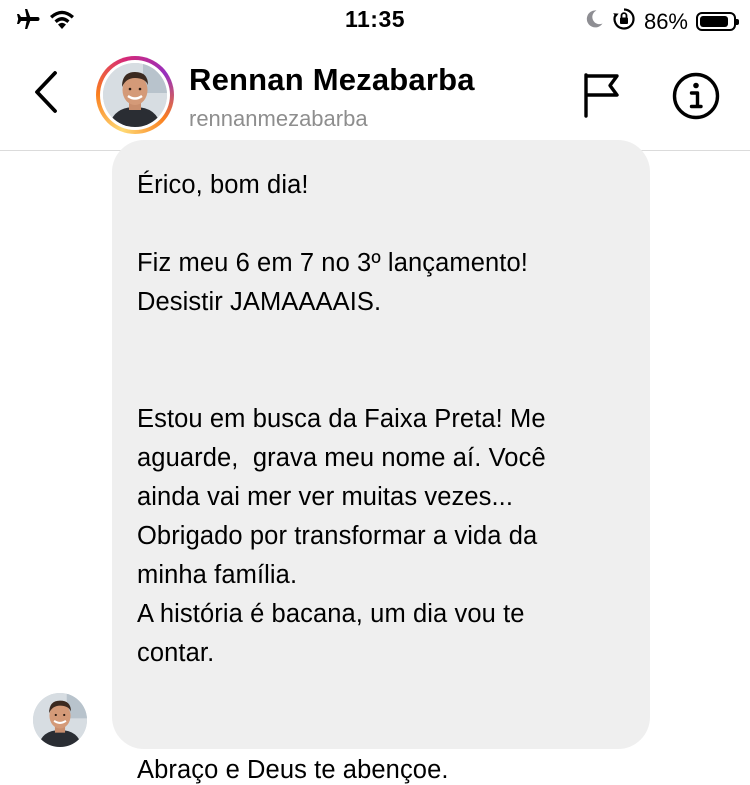 The height and width of the screenshot is (785, 750). I want to click on chat-header: Rennan Mezabarba rennanmezabarba, so click(375, 95).